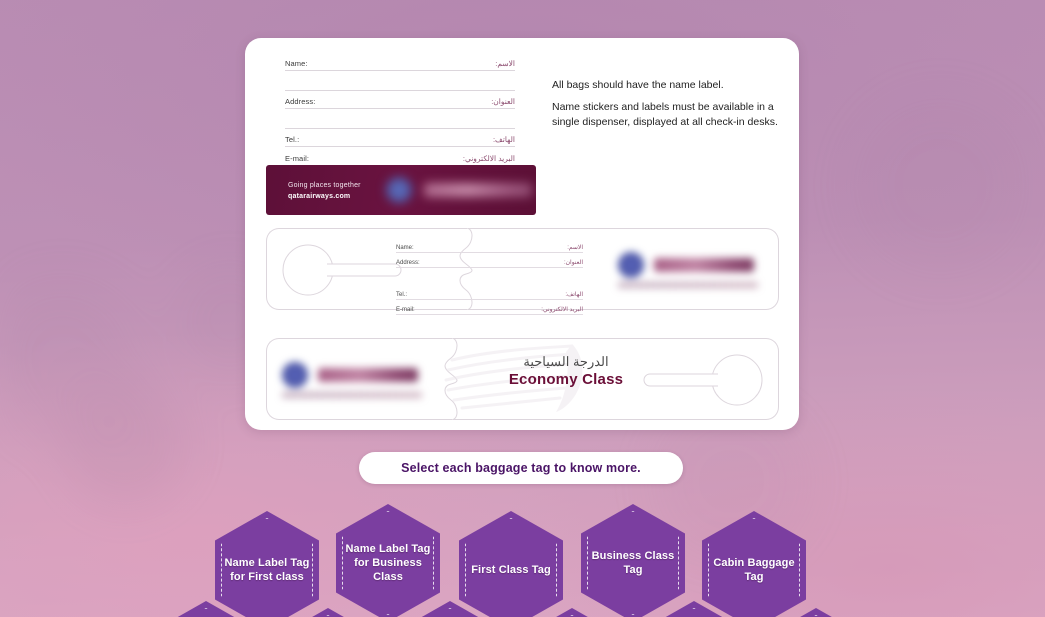  What do you see at coordinates (489, 245) in the screenshot?
I see `tag-row-name: Name: الاسم:` at bounding box center [489, 245].